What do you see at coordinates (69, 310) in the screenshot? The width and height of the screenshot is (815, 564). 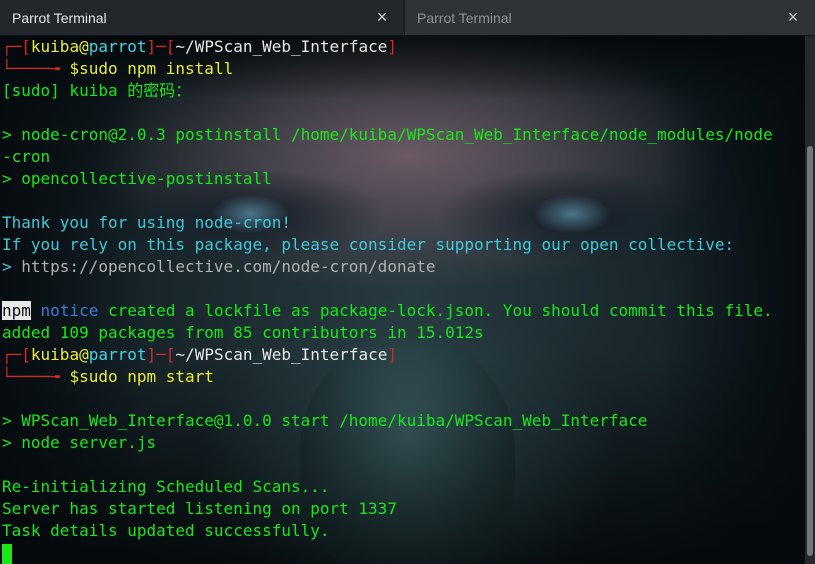 I see `notice-label: notice` at bounding box center [69, 310].